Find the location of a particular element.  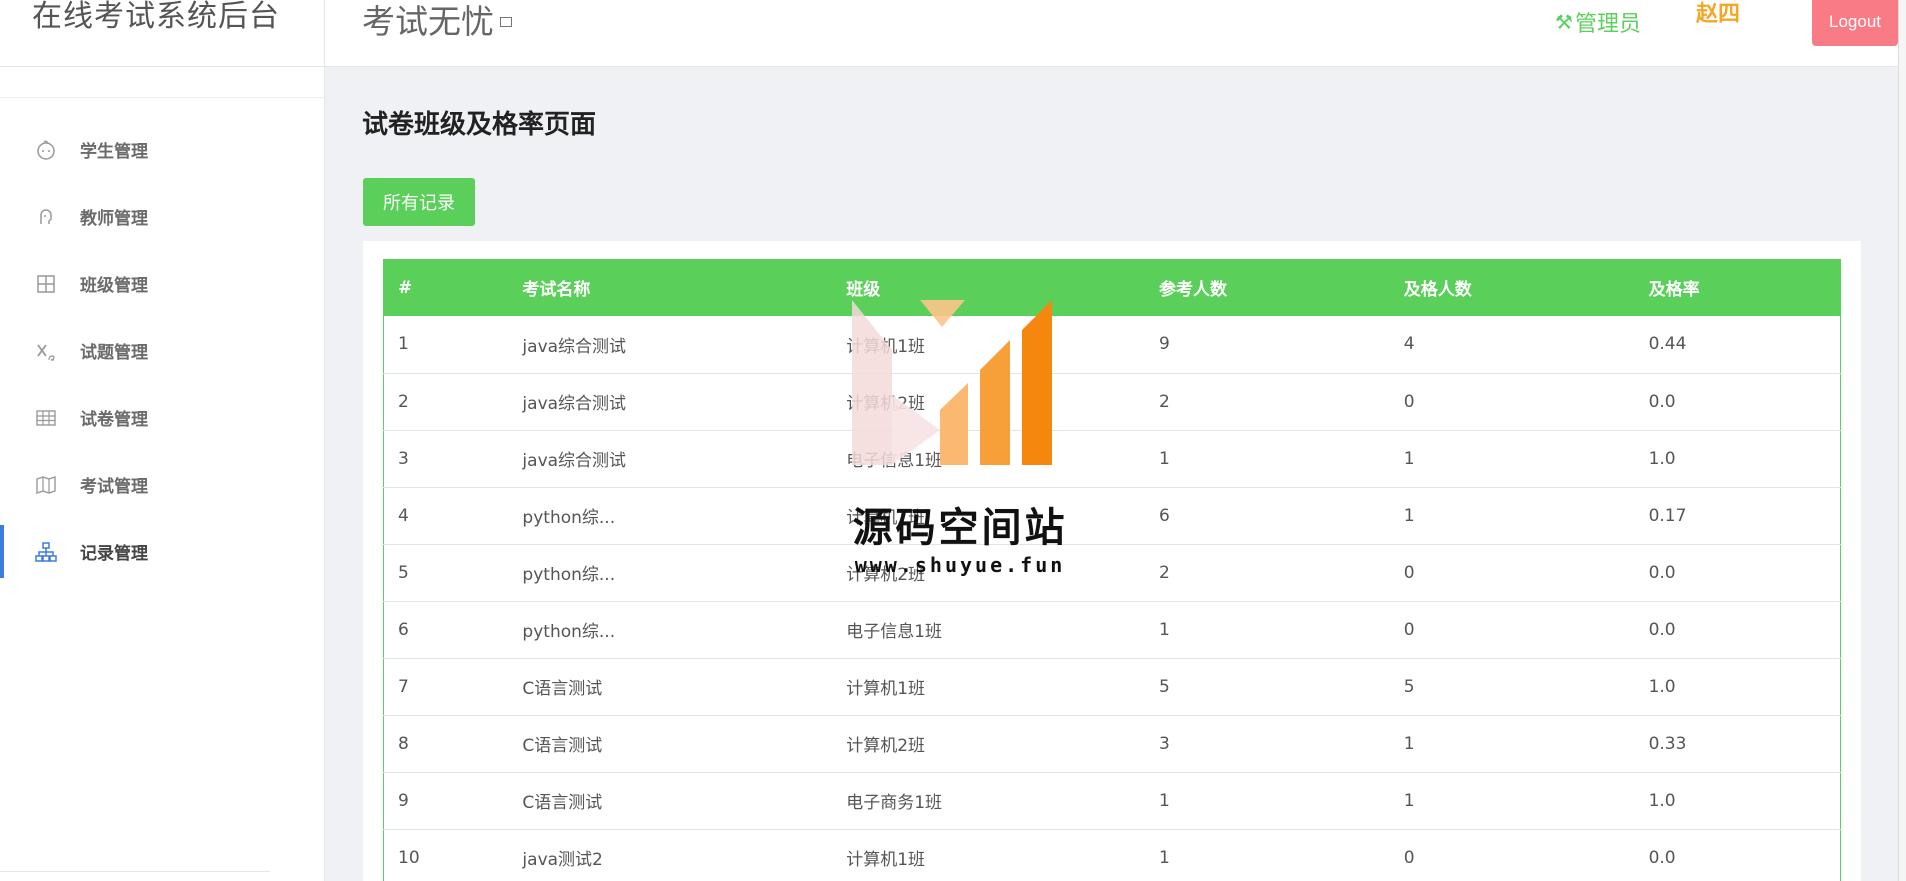

admin-role-link: ⚒ 管理员 is located at coordinates (1598, 22).